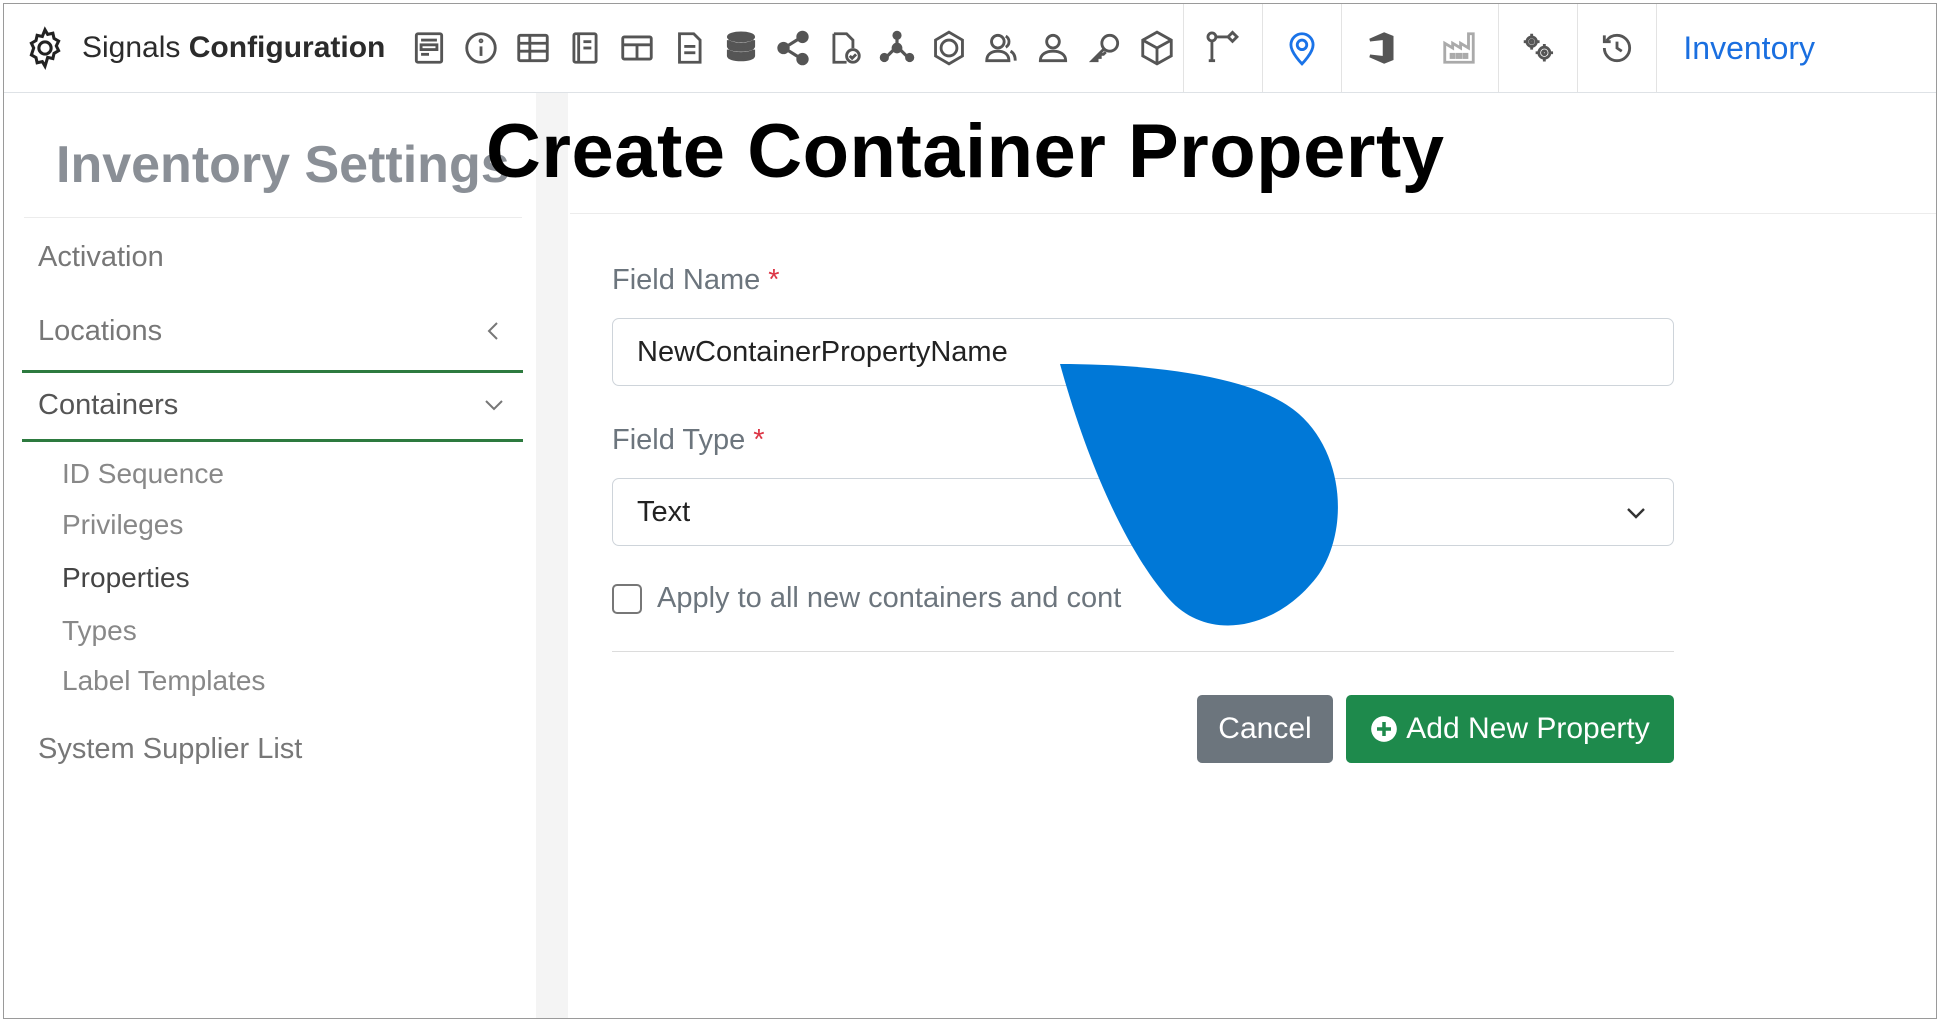  Describe the element at coordinates (273, 405) in the screenshot. I see `sidebar-item-containers: Containers` at that location.